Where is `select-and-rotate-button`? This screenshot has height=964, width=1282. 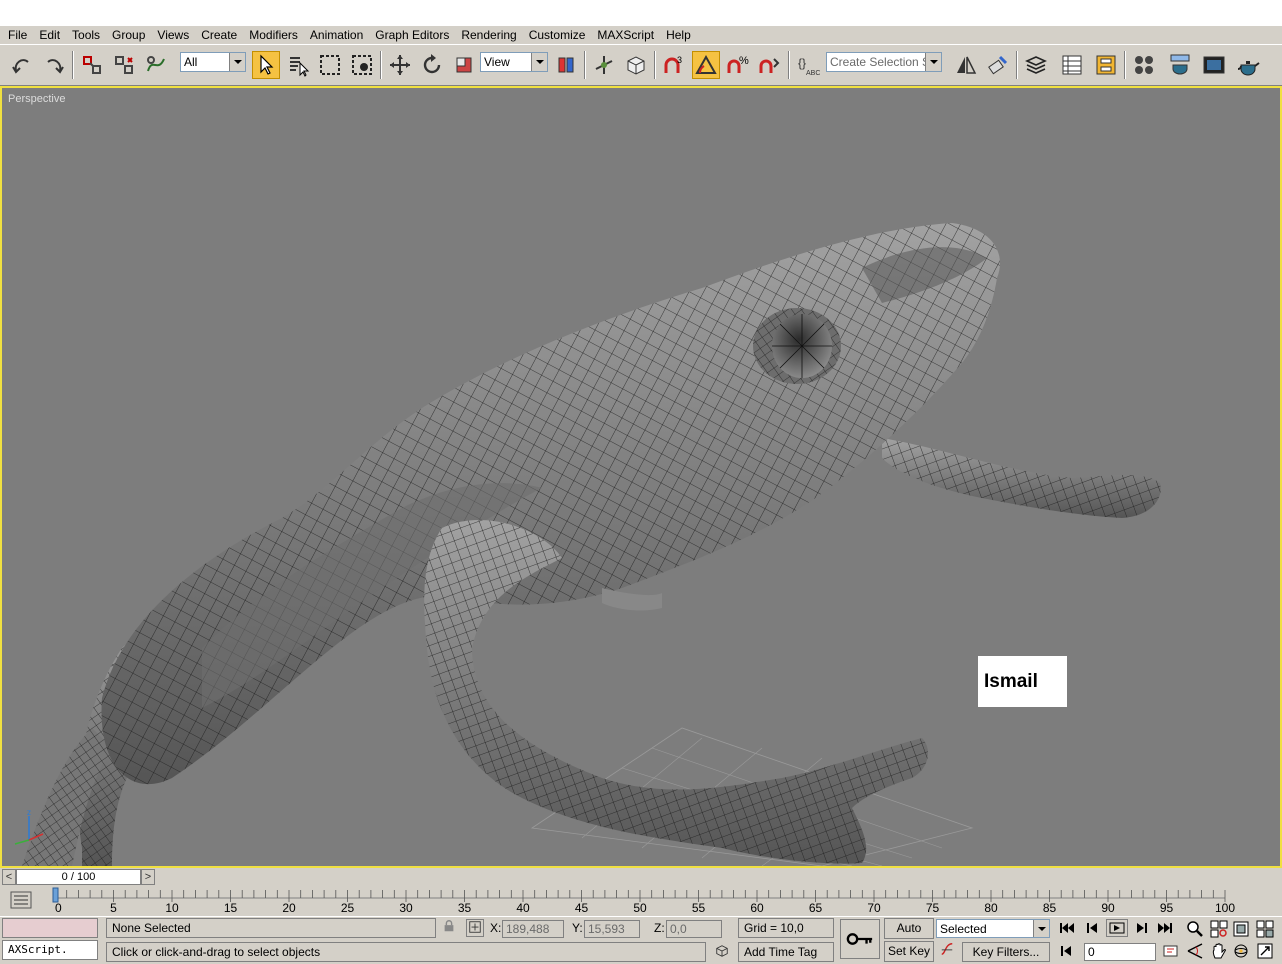 select-and-rotate-button is located at coordinates (432, 65).